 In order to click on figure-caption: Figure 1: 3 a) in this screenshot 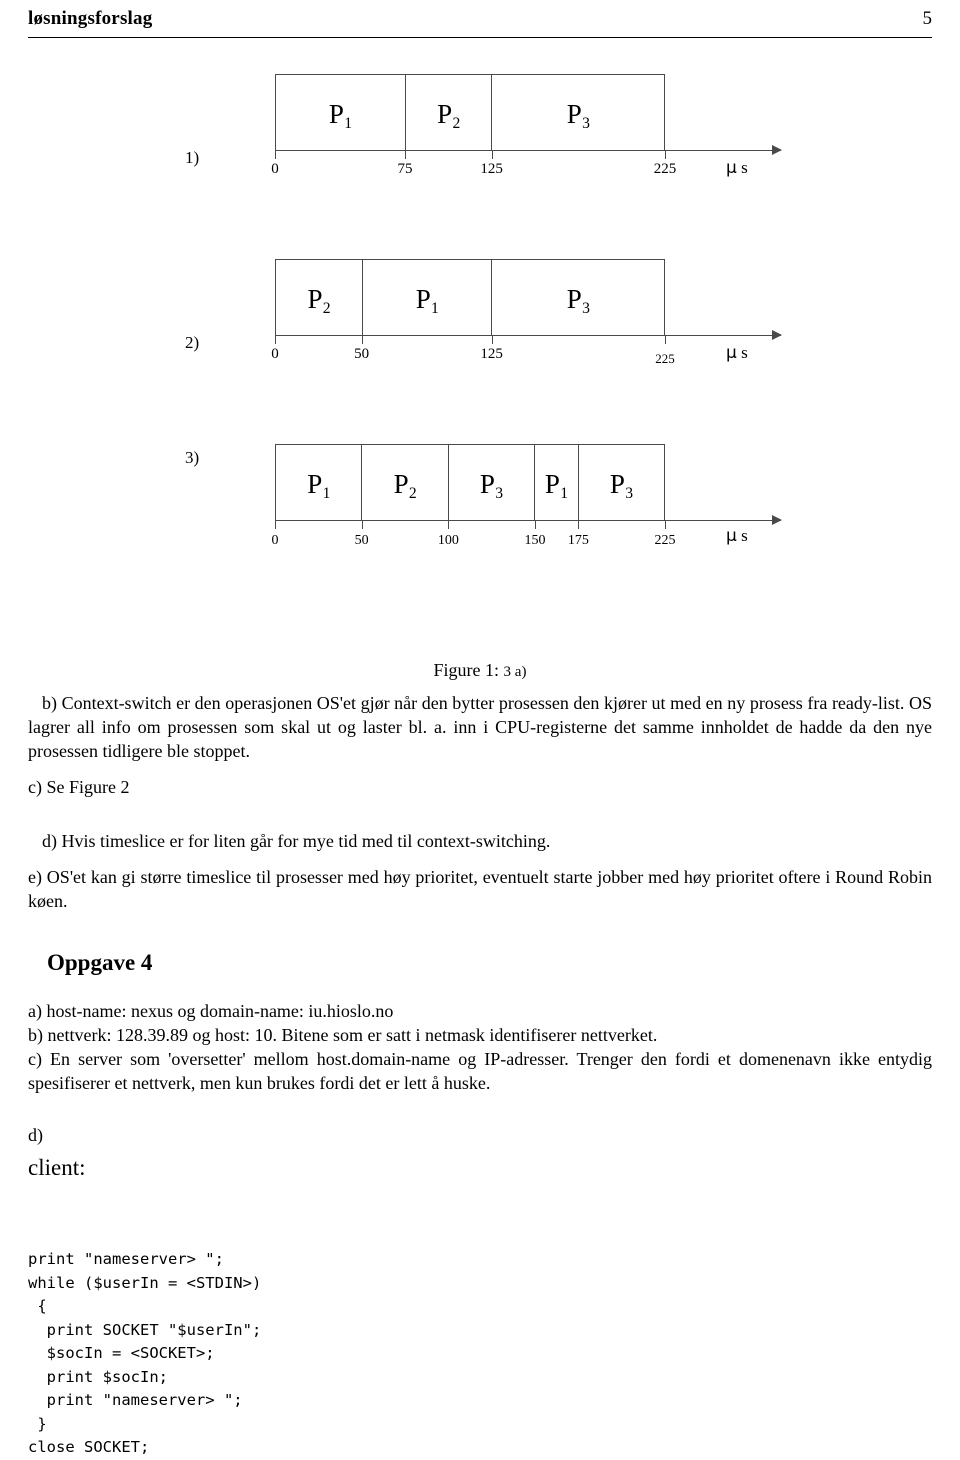, I will do `click(480, 670)`.